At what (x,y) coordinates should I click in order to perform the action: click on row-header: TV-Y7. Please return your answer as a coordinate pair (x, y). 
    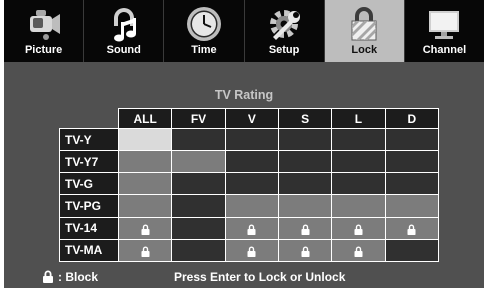
    Looking at the image, I should click on (89, 162).